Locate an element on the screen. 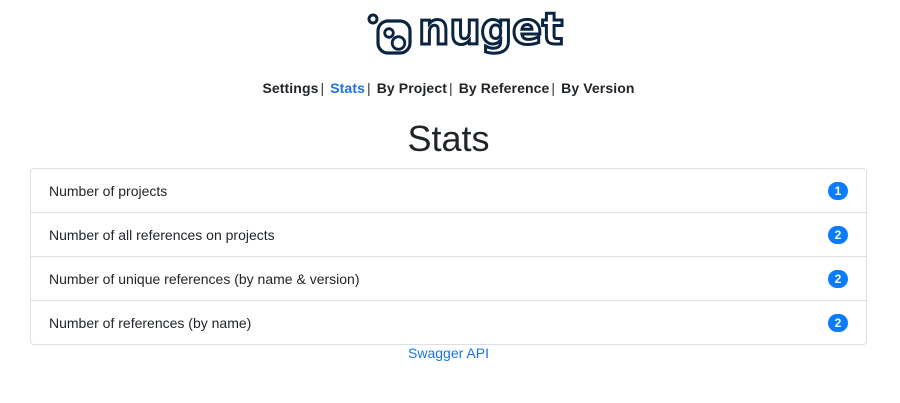  nav-item-settings: Settings is located at coordinates (290, 88).